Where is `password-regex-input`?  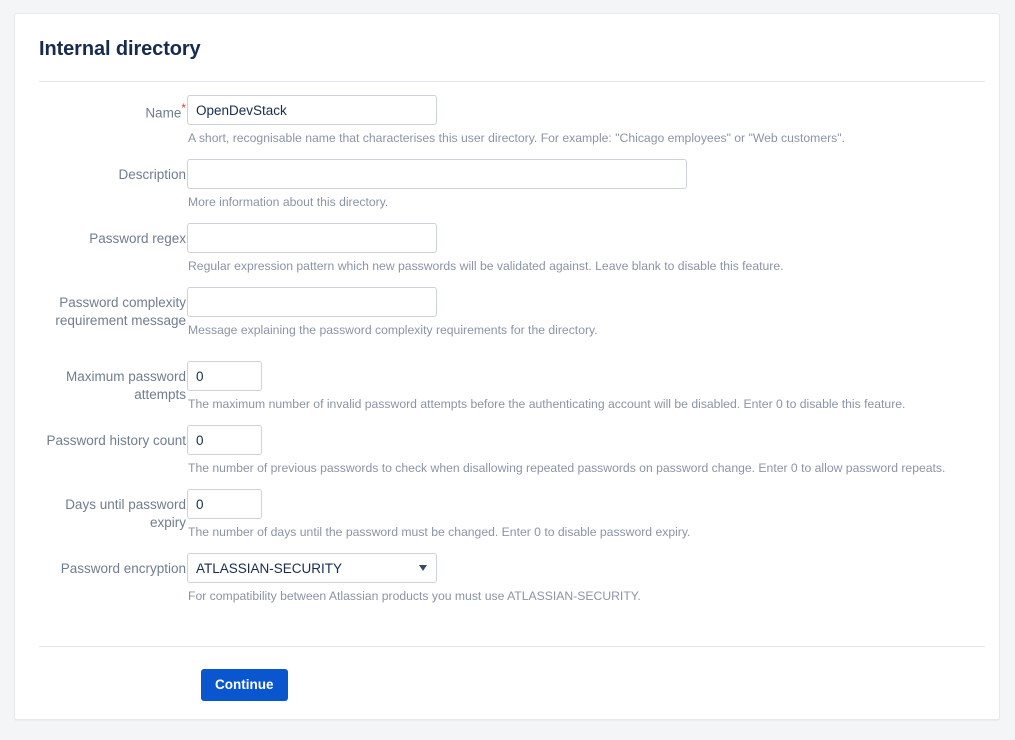 password-regex-input is located at coordinates (312, 238).